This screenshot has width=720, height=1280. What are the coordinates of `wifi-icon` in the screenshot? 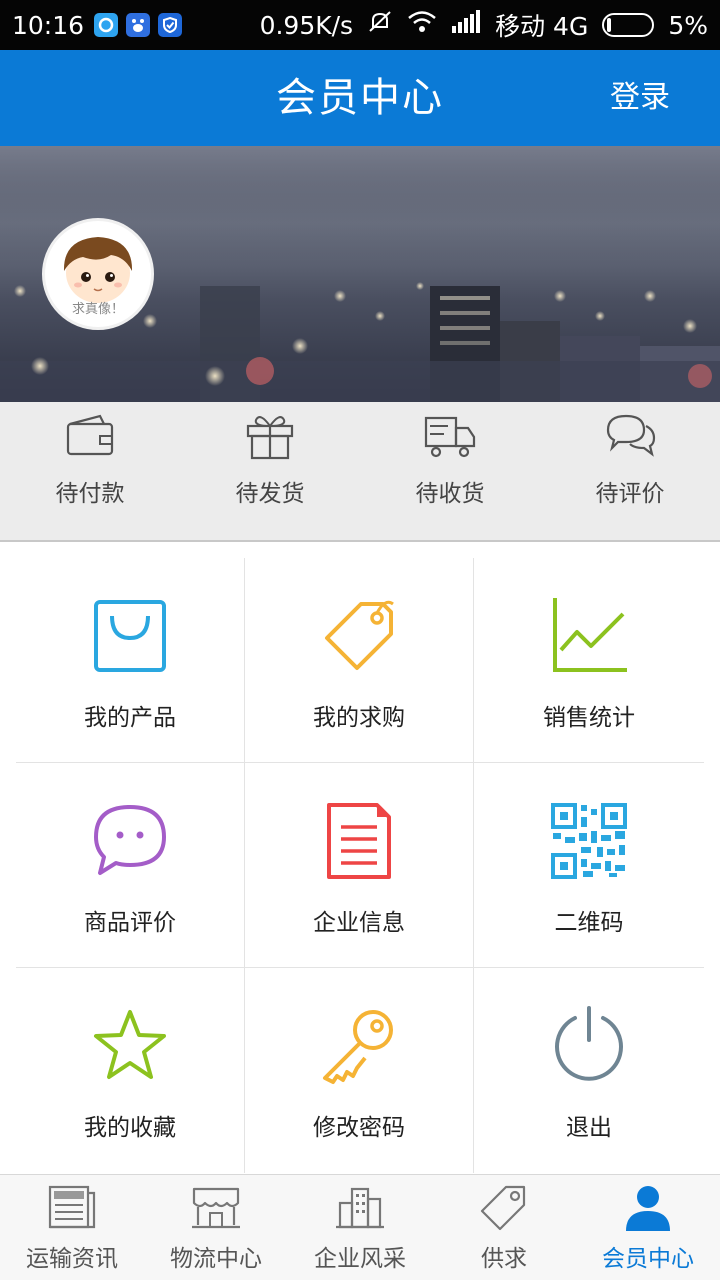 It's located at (422, 25).